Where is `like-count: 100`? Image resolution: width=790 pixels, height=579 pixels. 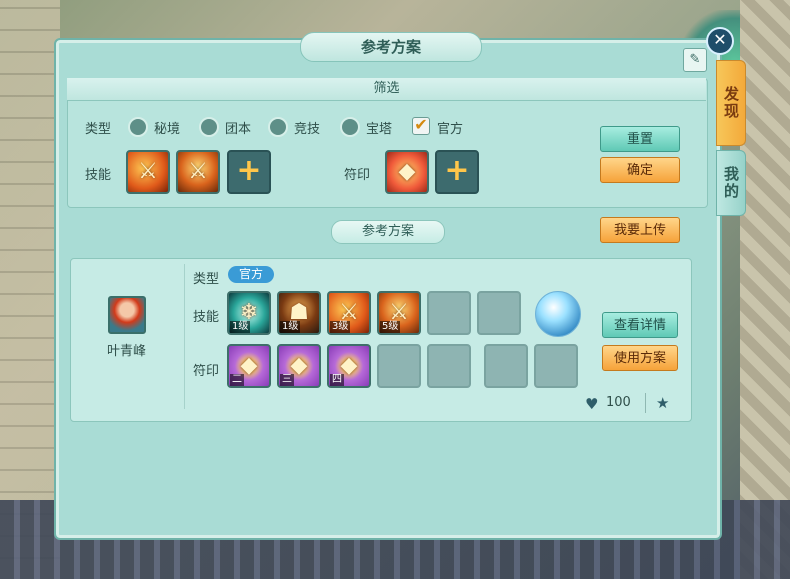 like-count: 100 is located at coordinates (618, 402).